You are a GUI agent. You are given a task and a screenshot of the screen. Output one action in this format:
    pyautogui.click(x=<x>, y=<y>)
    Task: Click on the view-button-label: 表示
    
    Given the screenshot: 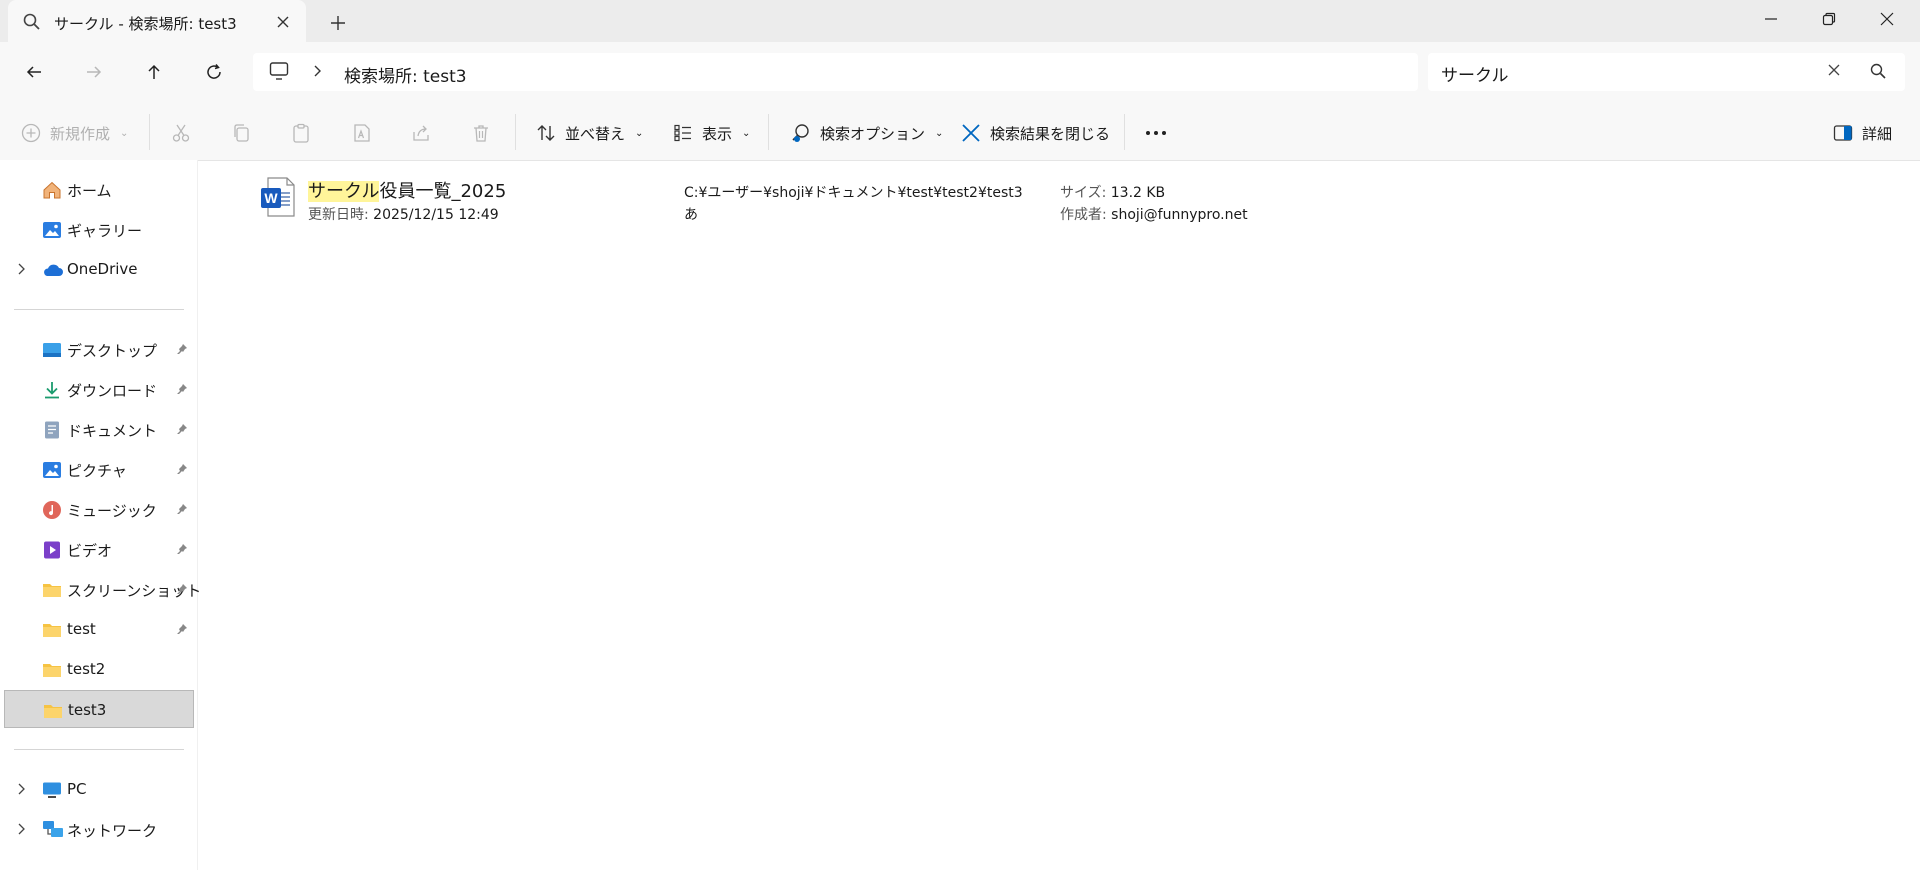 What is the action you would take?
    pyautogui.click(x=717, y=133)
    